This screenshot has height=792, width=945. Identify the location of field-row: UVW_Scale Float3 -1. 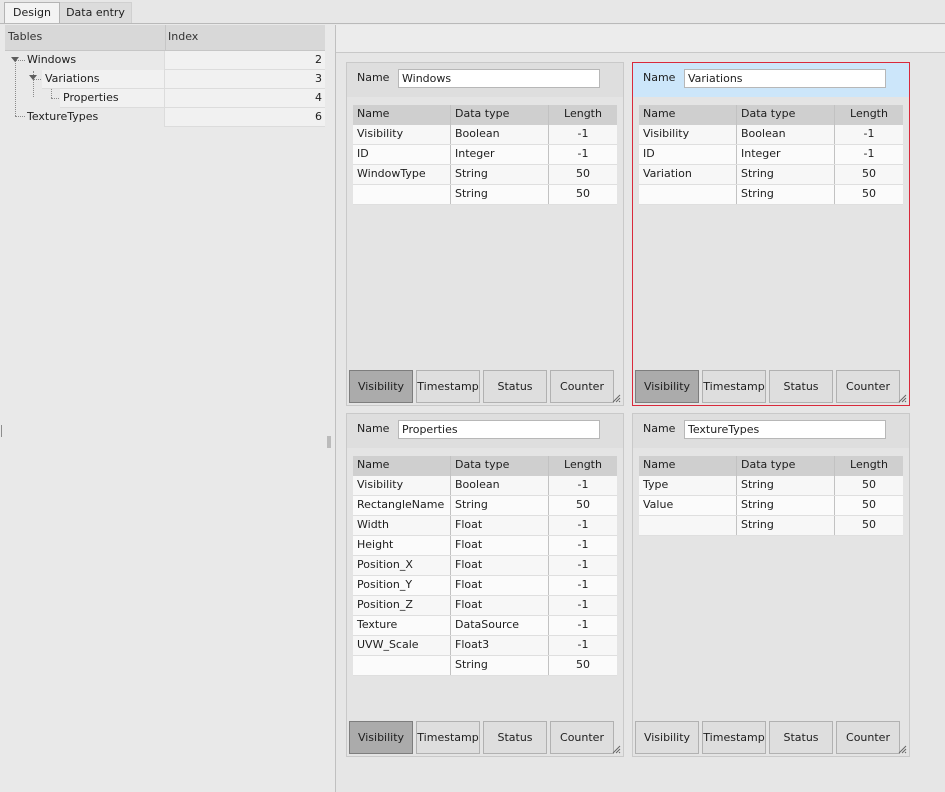
(485, 646).